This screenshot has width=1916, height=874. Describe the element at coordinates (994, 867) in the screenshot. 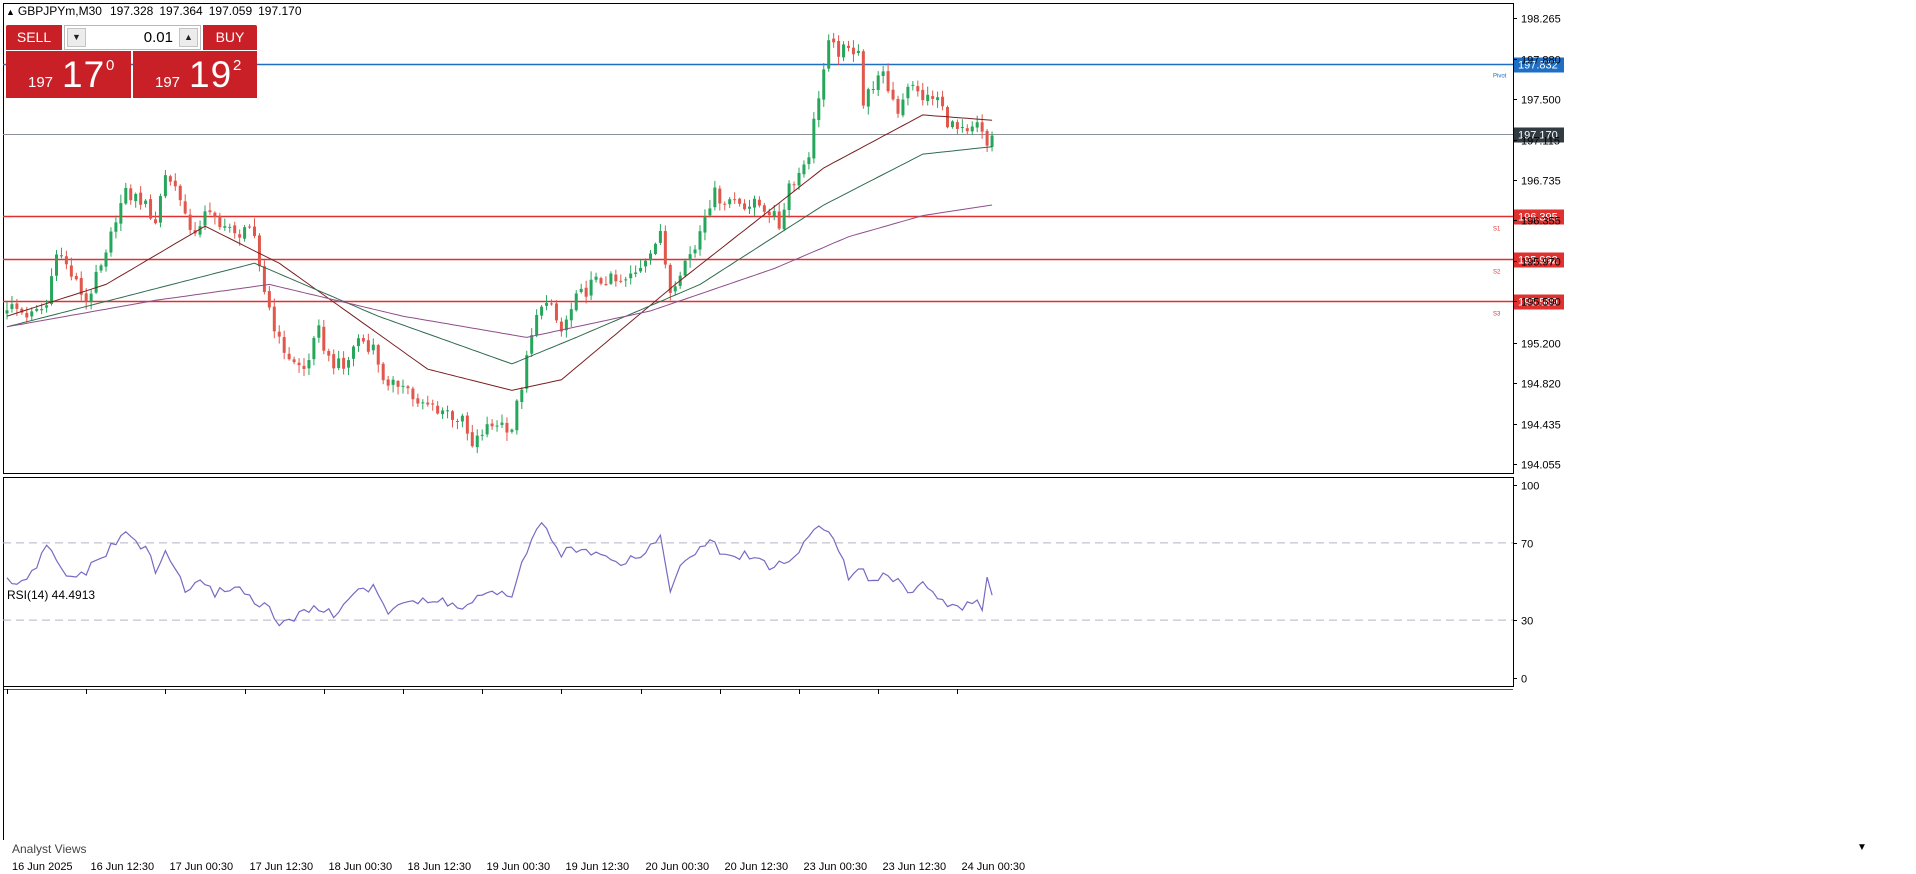

I see `time-tick-label: 24 Jun 00:30` at that location.